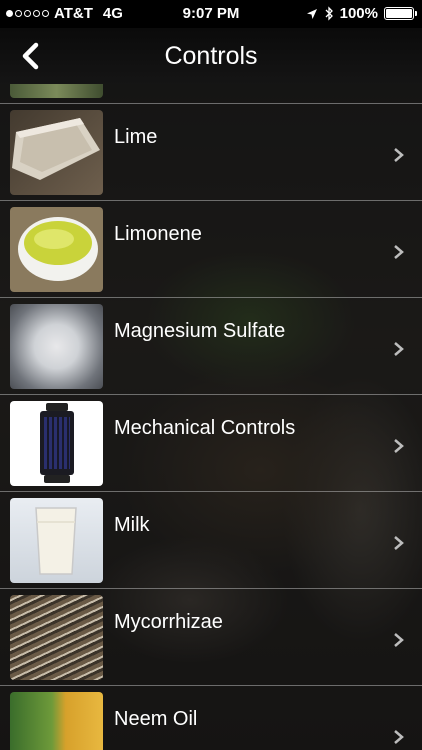 The height and width of the screenshot is (750, 422). Describe the element at coordinates (211, 637) in the screenshot. I see `list-item-mycorrhizae: Mycorrhizae` at that location.